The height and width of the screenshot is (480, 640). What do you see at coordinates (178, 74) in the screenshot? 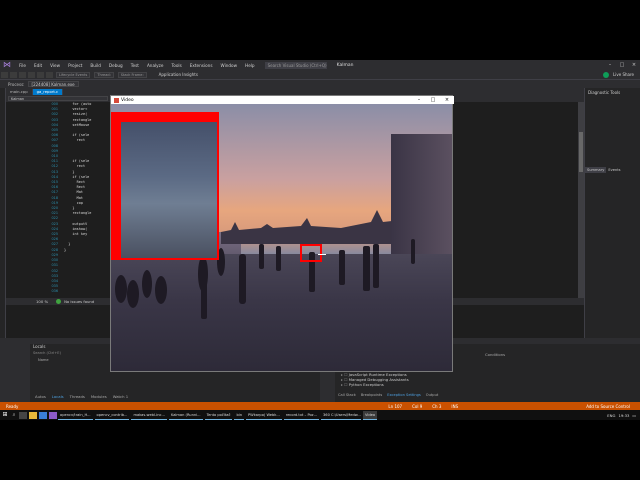
I see `application-insights-button: Application Insights` at bounding box center [178, 74].